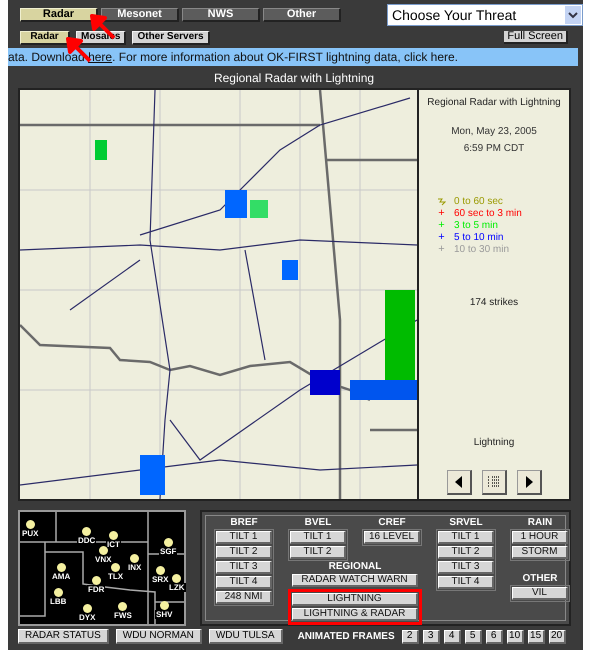 Image resolution: width=590 pixels, height=657 pixels. I want to click on info-banner: ata. Download here. For more information about OK-FIRST lightning data, click here., so click(293, 57).